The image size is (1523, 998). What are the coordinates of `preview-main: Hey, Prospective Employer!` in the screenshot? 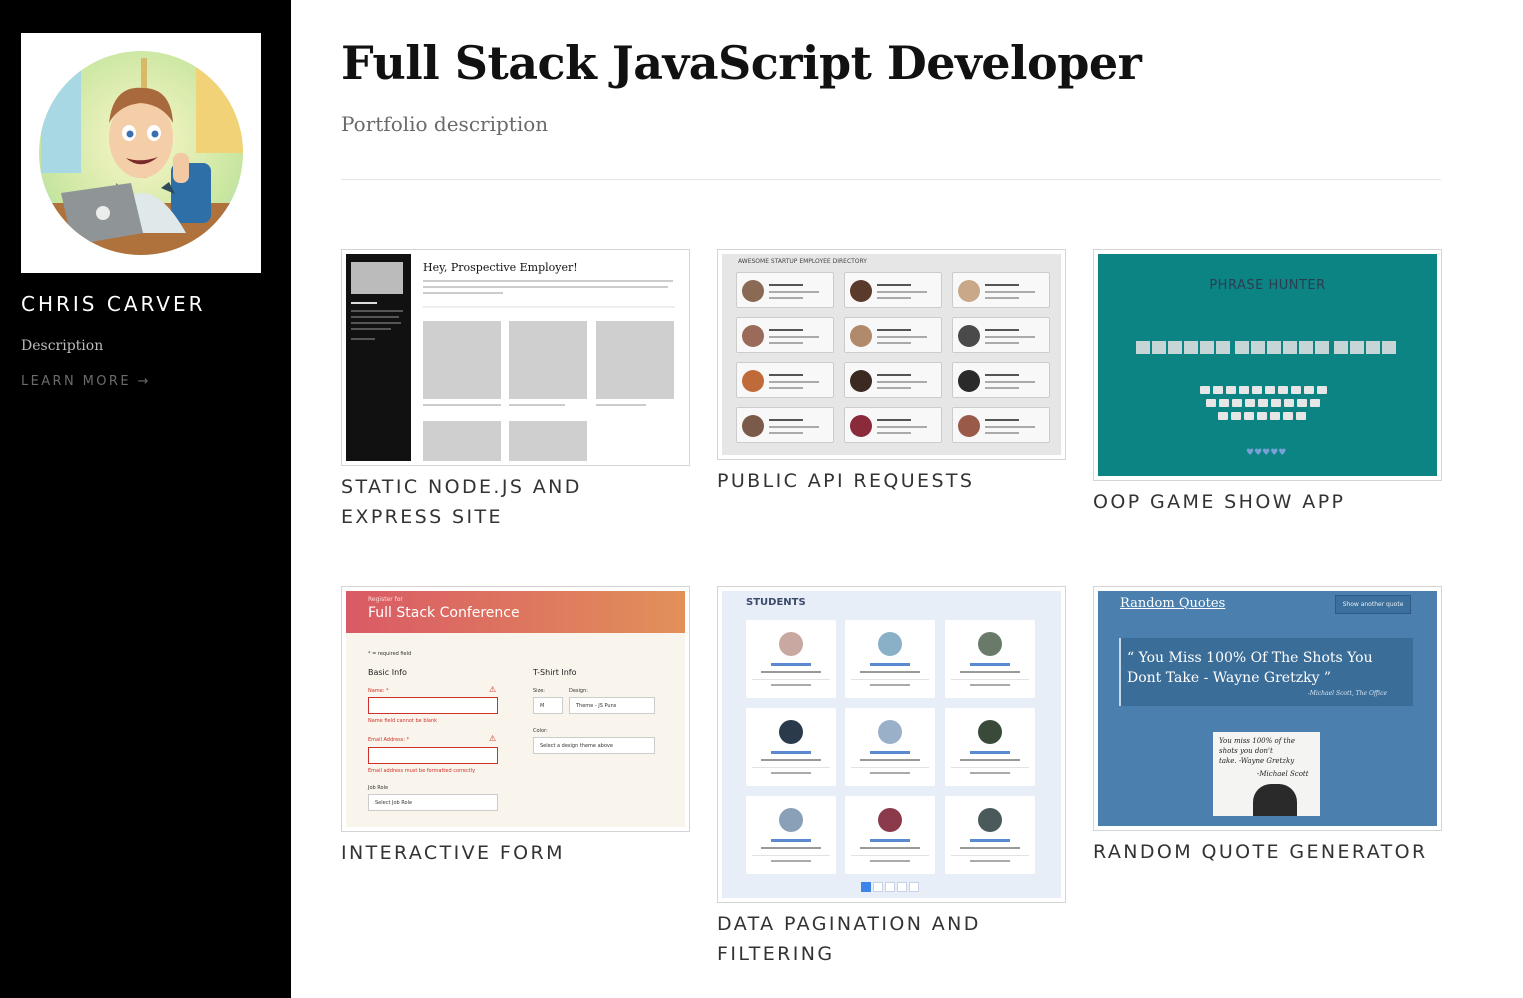 It's located at (548, 357).